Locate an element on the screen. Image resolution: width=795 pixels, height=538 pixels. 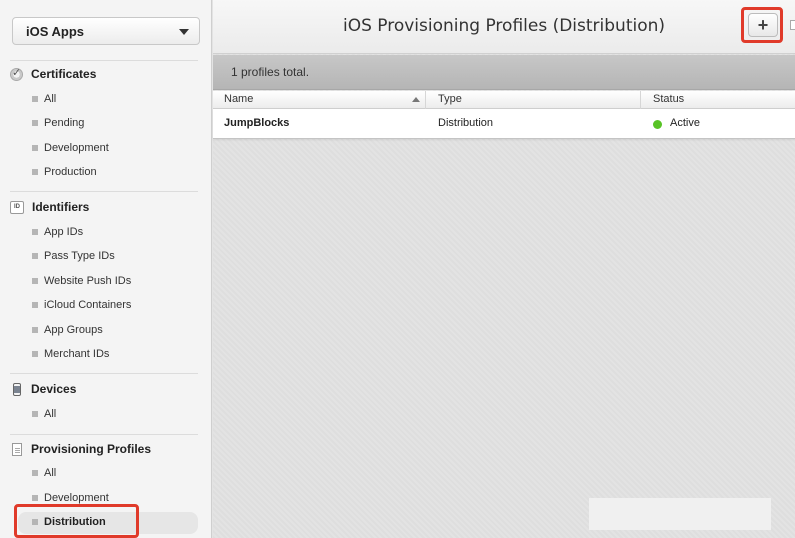
sidebar-item-app-ids: App IDs is located at coordinates (57, 232).